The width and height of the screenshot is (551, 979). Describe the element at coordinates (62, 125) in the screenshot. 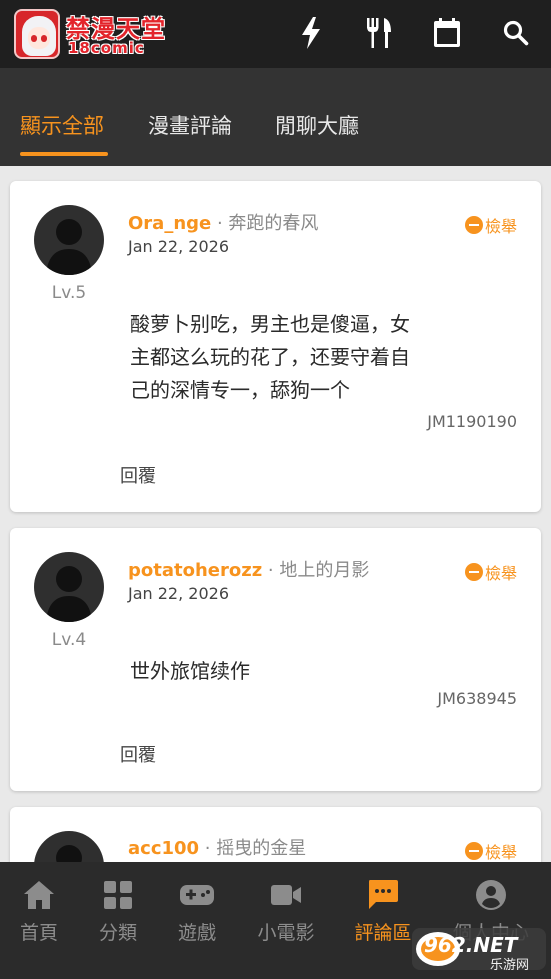

I see `tab-show-all: 顯示全部` at that location.